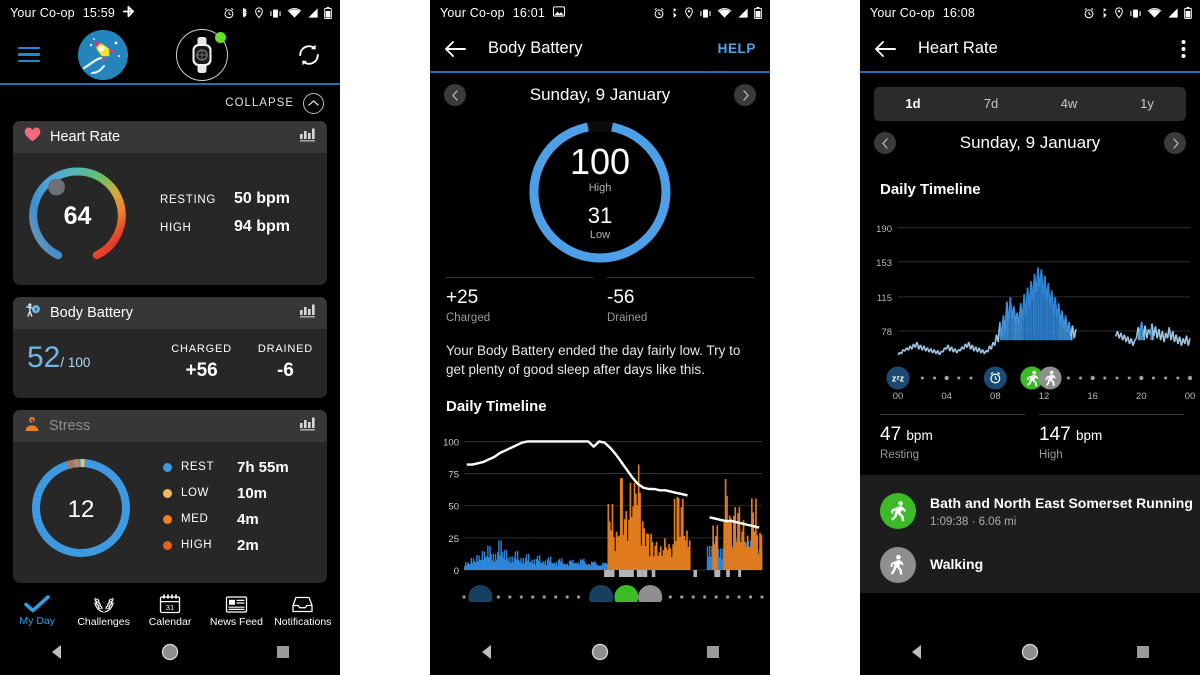  What do you see at coordinates (1147, 104) in the screenshot?
I see `tab-1y: 1y` at bounding box center [1147, 104].